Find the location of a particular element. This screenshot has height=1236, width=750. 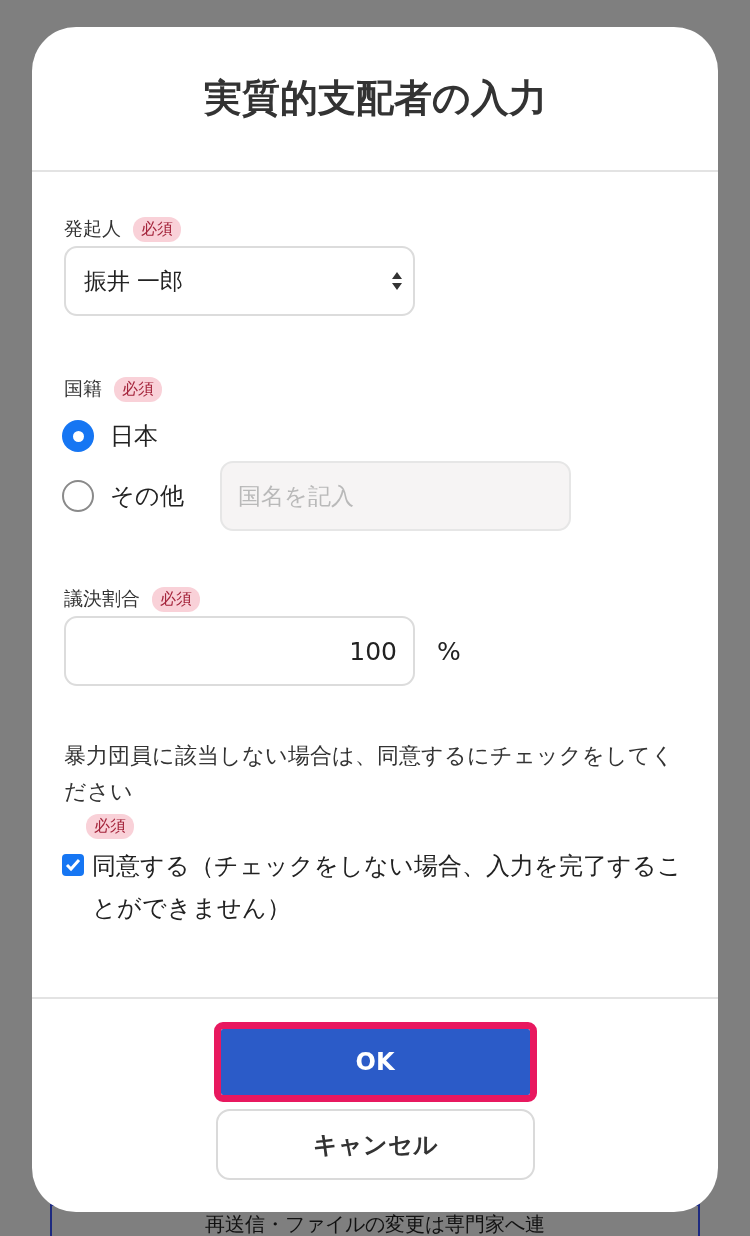

person-select: 振井 一郎 is located at coordinates (239, 281).